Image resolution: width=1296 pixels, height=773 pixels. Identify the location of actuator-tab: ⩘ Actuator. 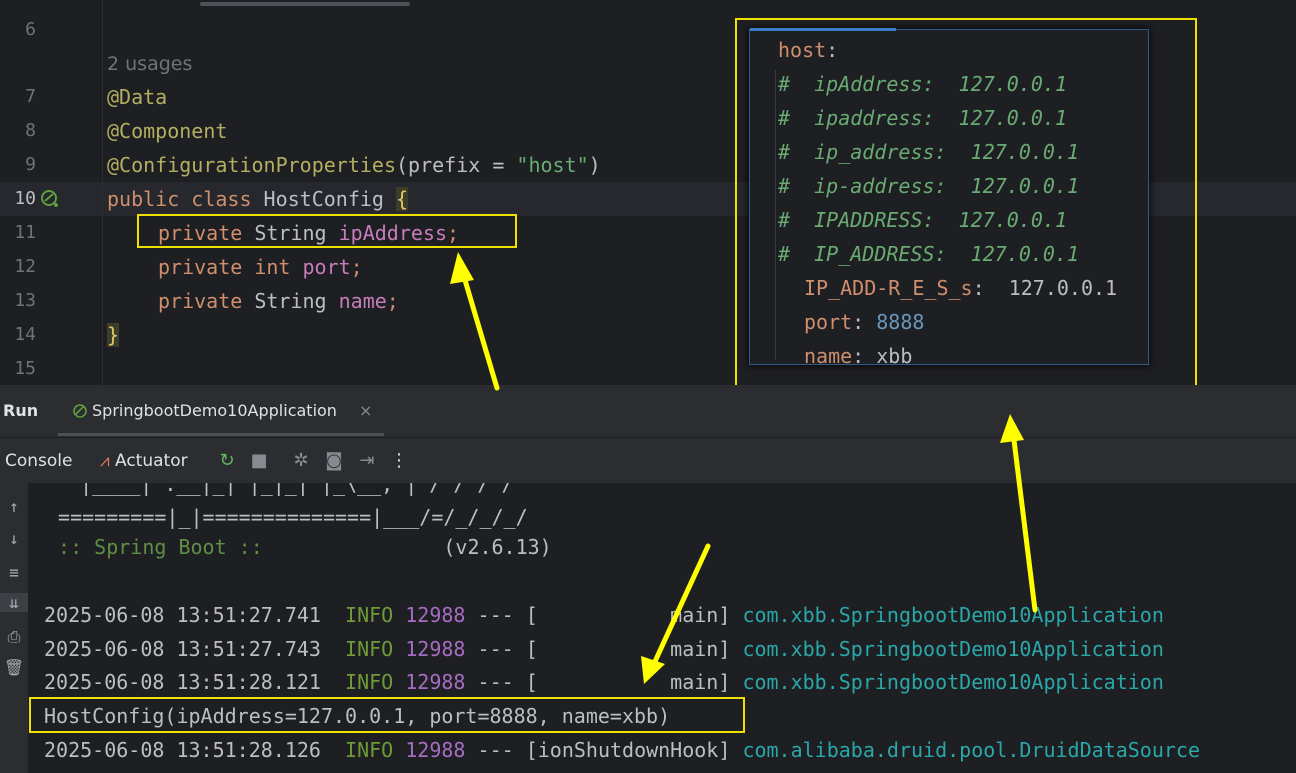
(144, 461).